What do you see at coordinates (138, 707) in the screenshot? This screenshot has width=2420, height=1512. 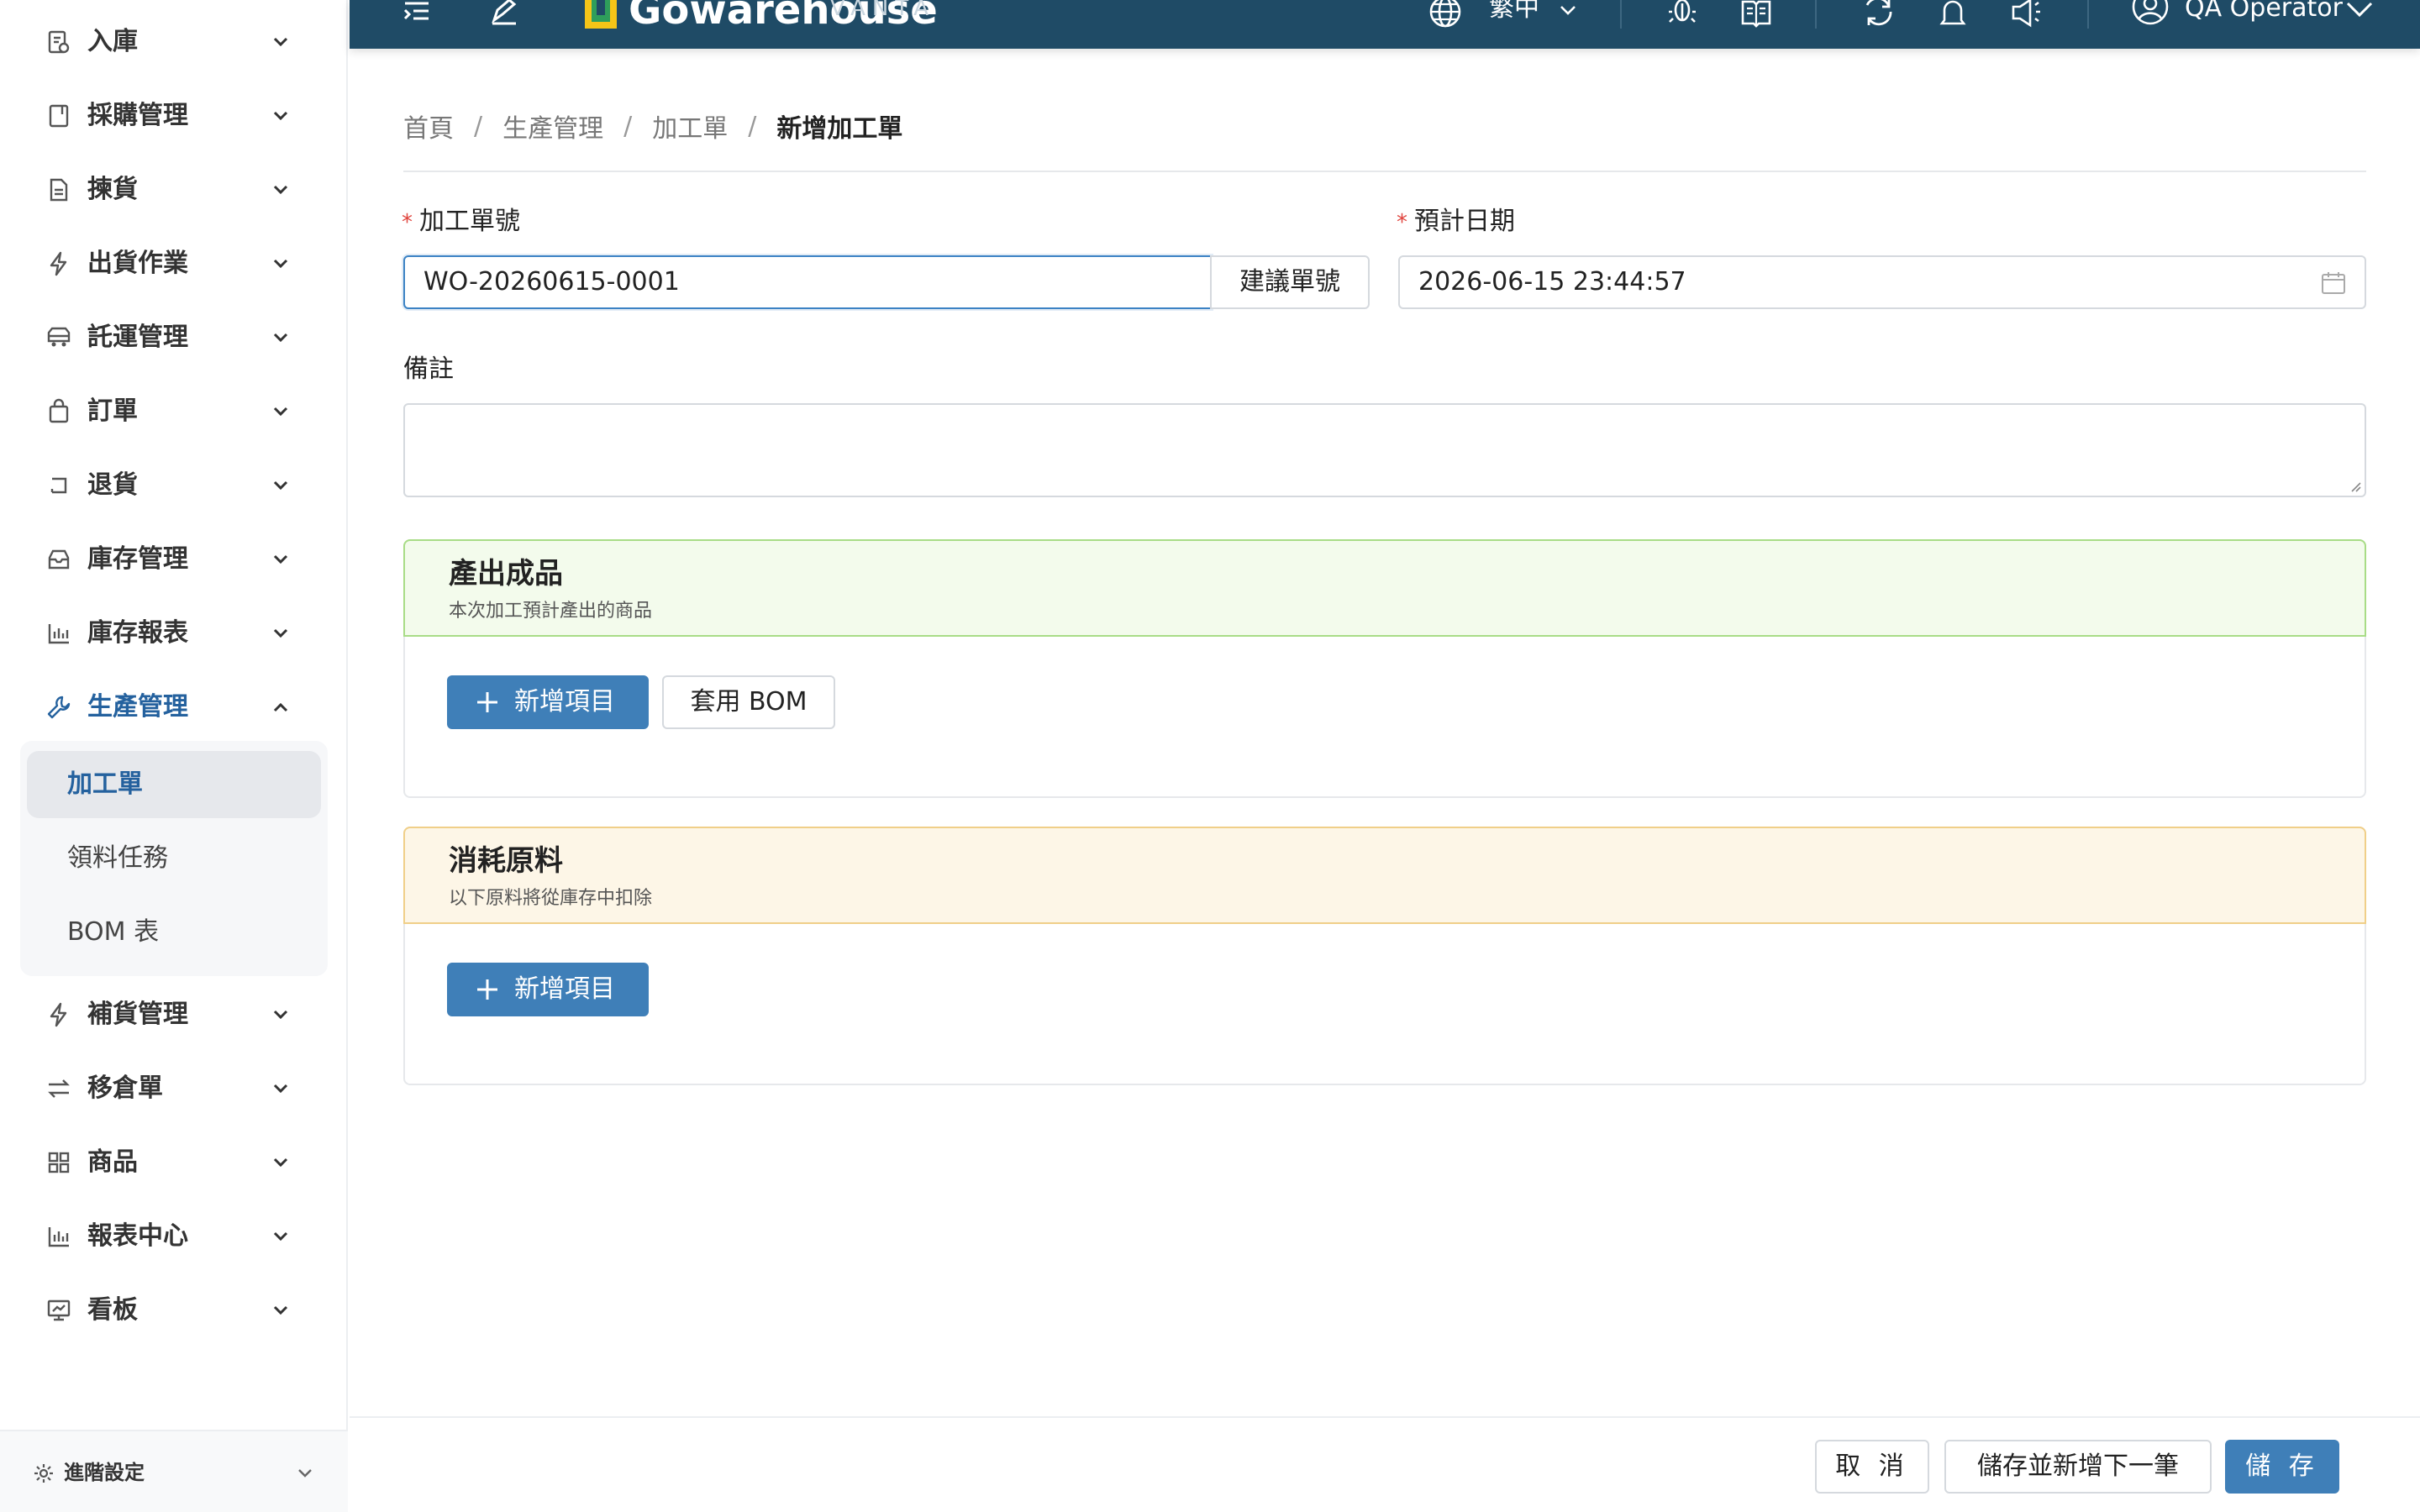 I see `sidebar-item-label: 生產管理` at bounding box center [138, 707].